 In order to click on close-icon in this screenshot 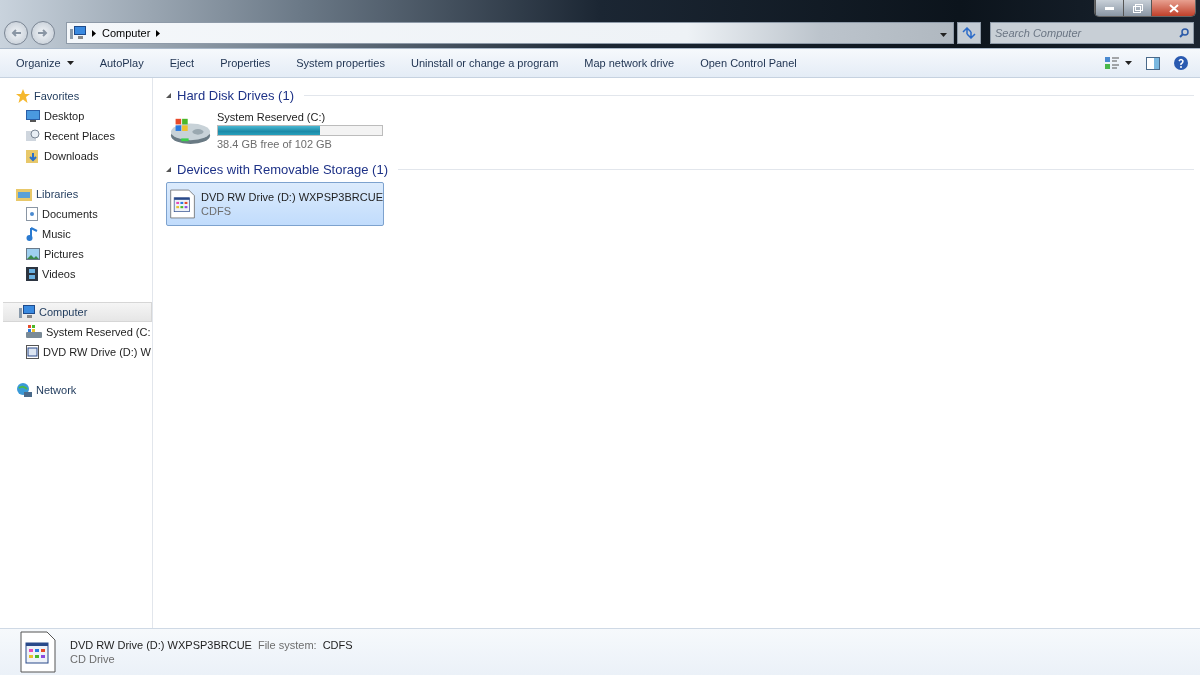, I will do `click(1173, 8)`.